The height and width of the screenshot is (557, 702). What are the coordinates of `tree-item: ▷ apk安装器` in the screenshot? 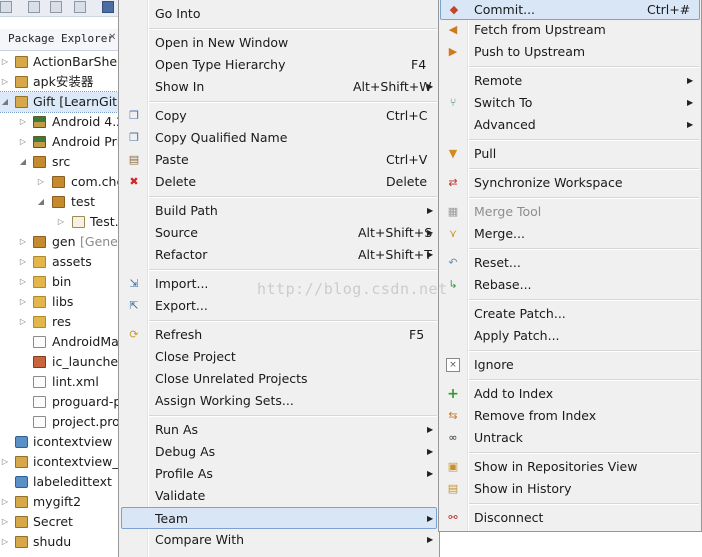 It's located at (59, 82).